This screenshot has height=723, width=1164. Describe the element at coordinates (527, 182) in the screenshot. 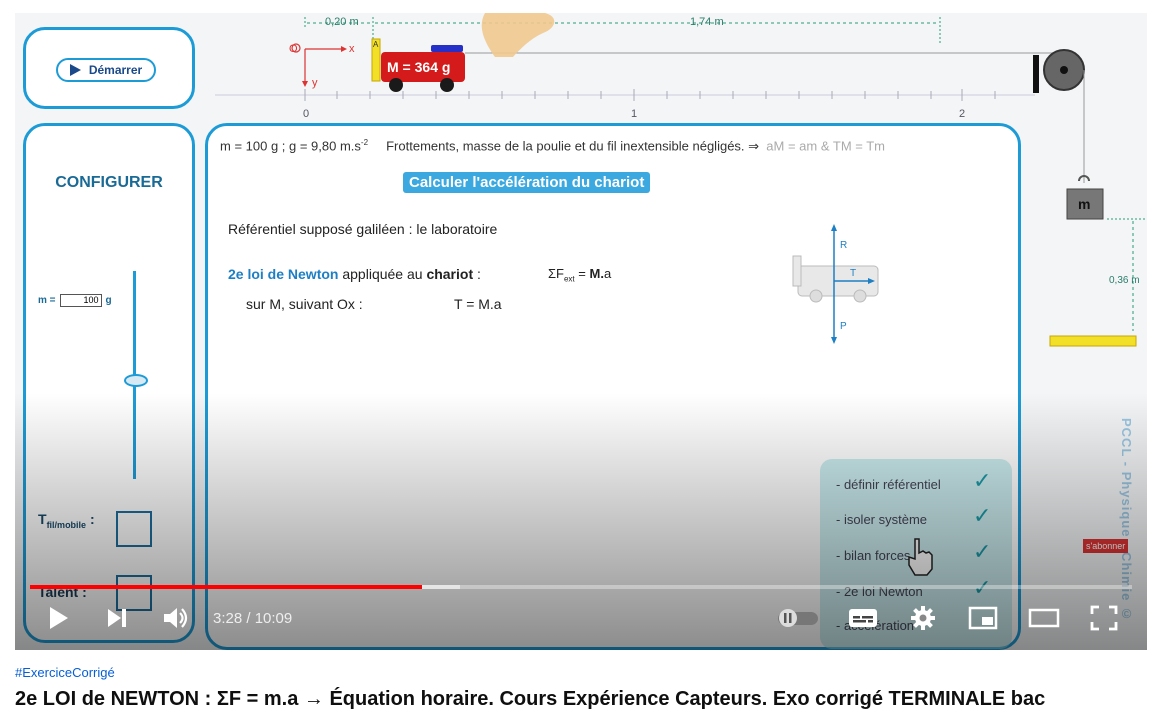

I see `section-title: Calculer l'accélération du chariot` at that location.